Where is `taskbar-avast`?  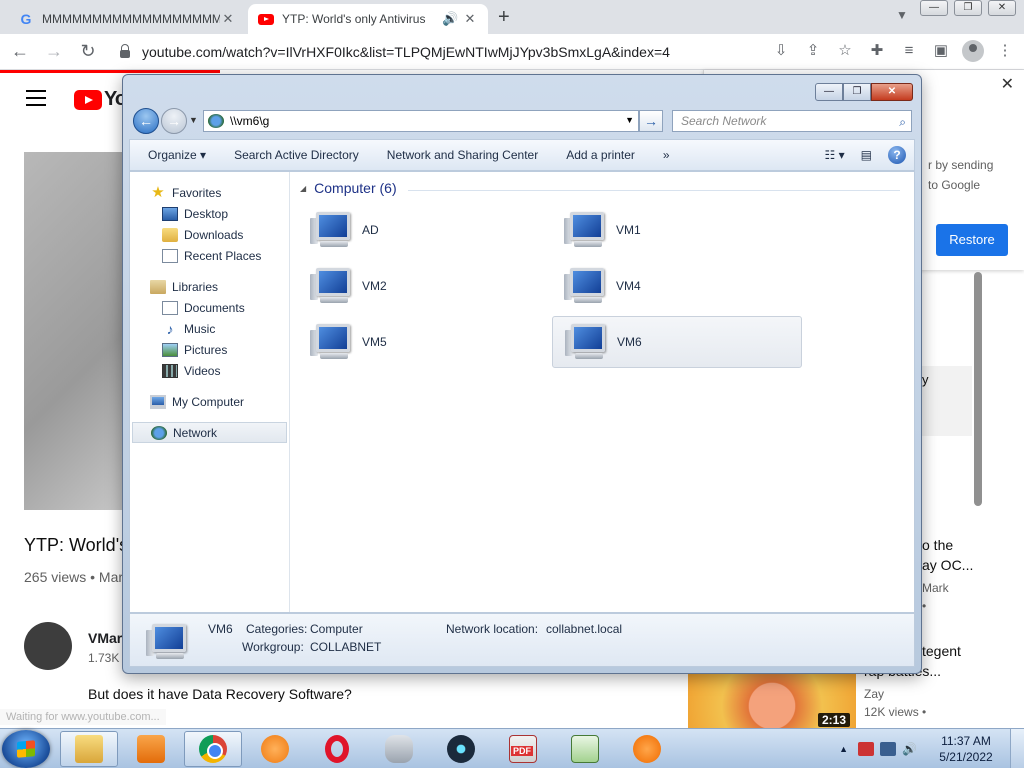 taskbar-avast is located at coordinates (647, 749).